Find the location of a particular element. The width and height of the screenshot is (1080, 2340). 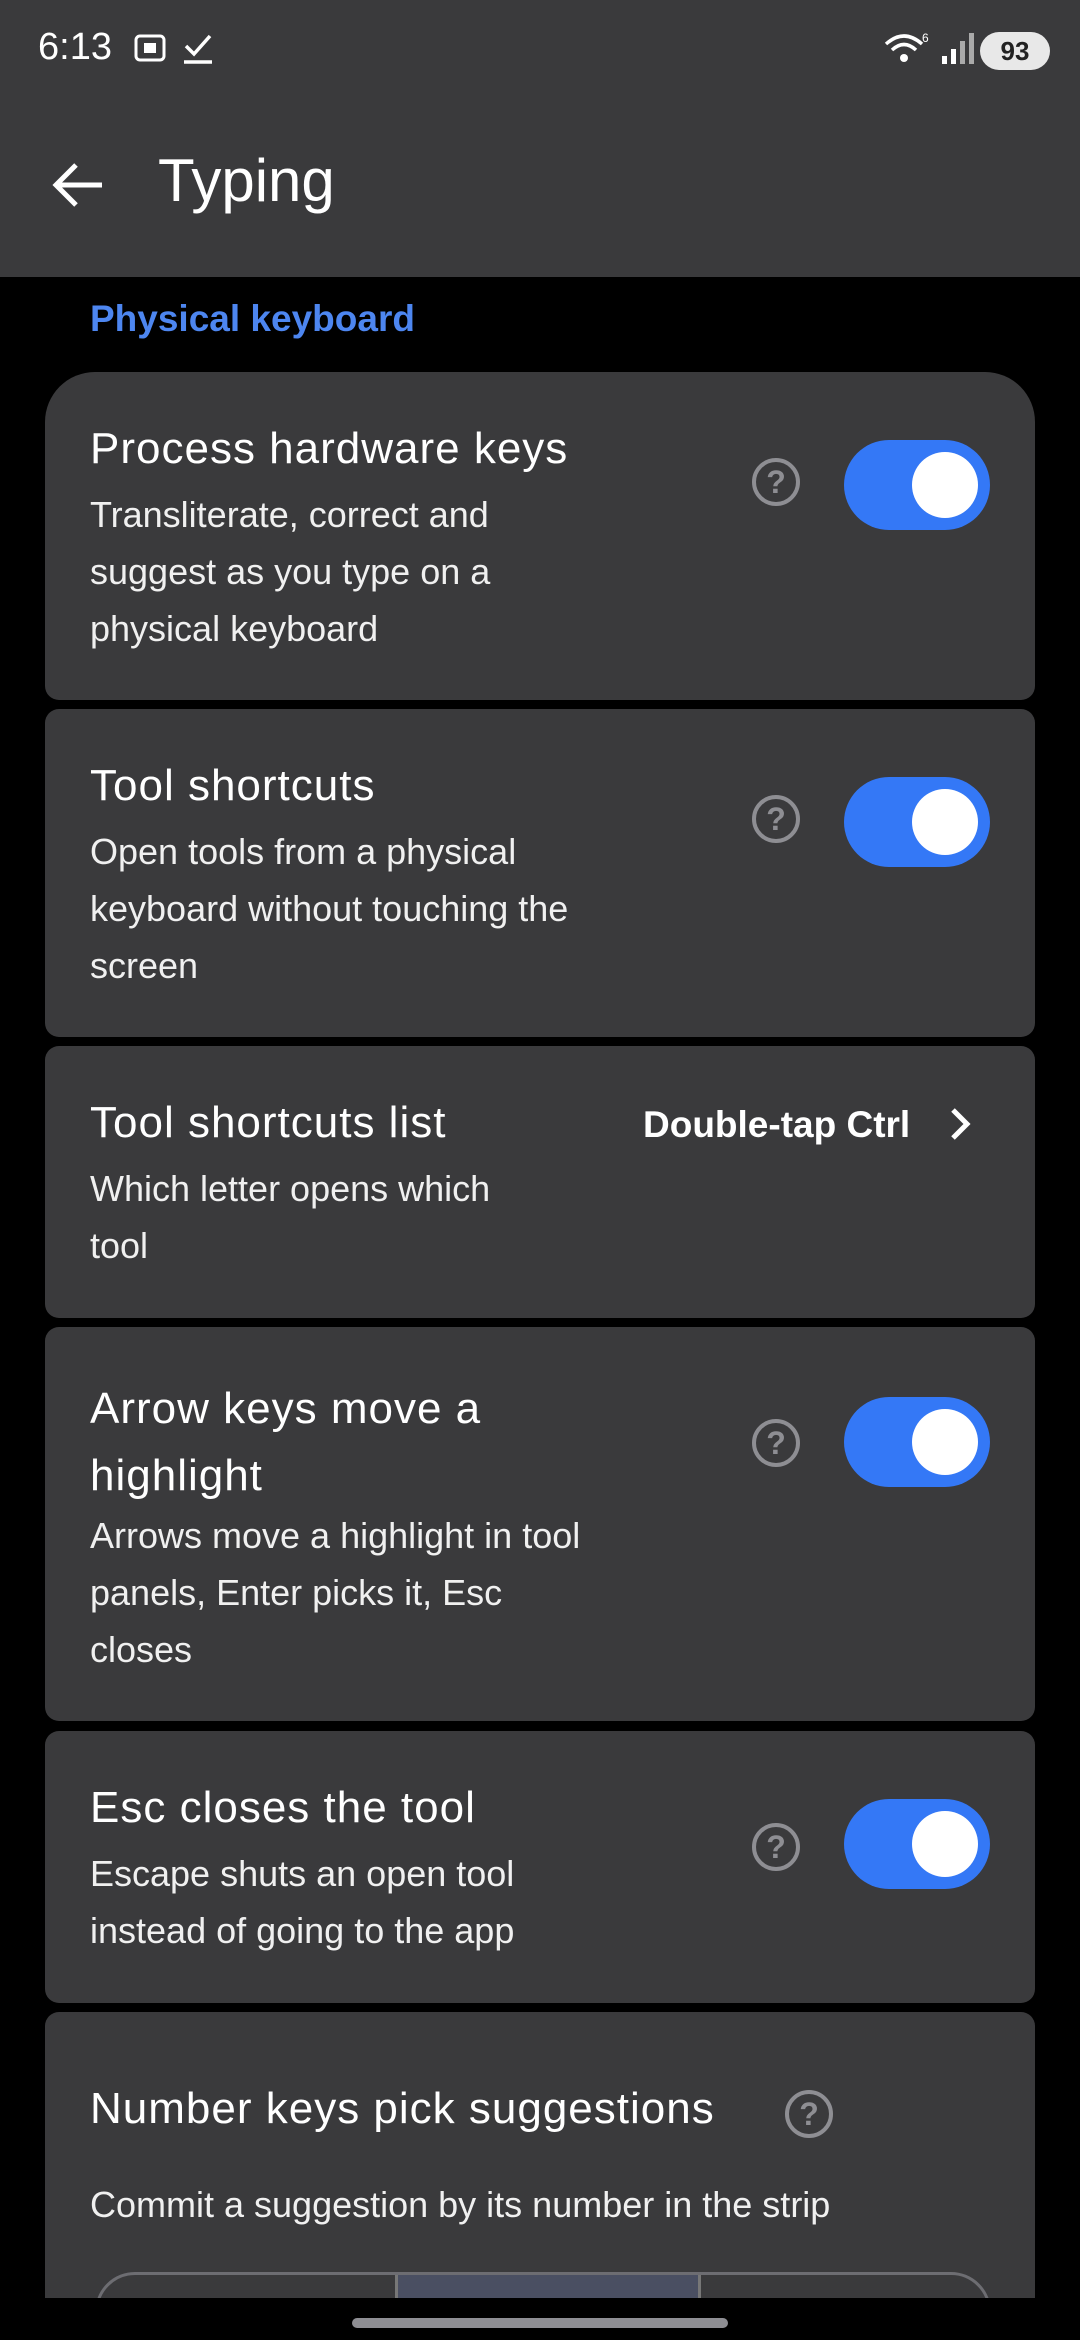

setting-title: Arrow keys move a highlight is located at coordinates (286, 1442).